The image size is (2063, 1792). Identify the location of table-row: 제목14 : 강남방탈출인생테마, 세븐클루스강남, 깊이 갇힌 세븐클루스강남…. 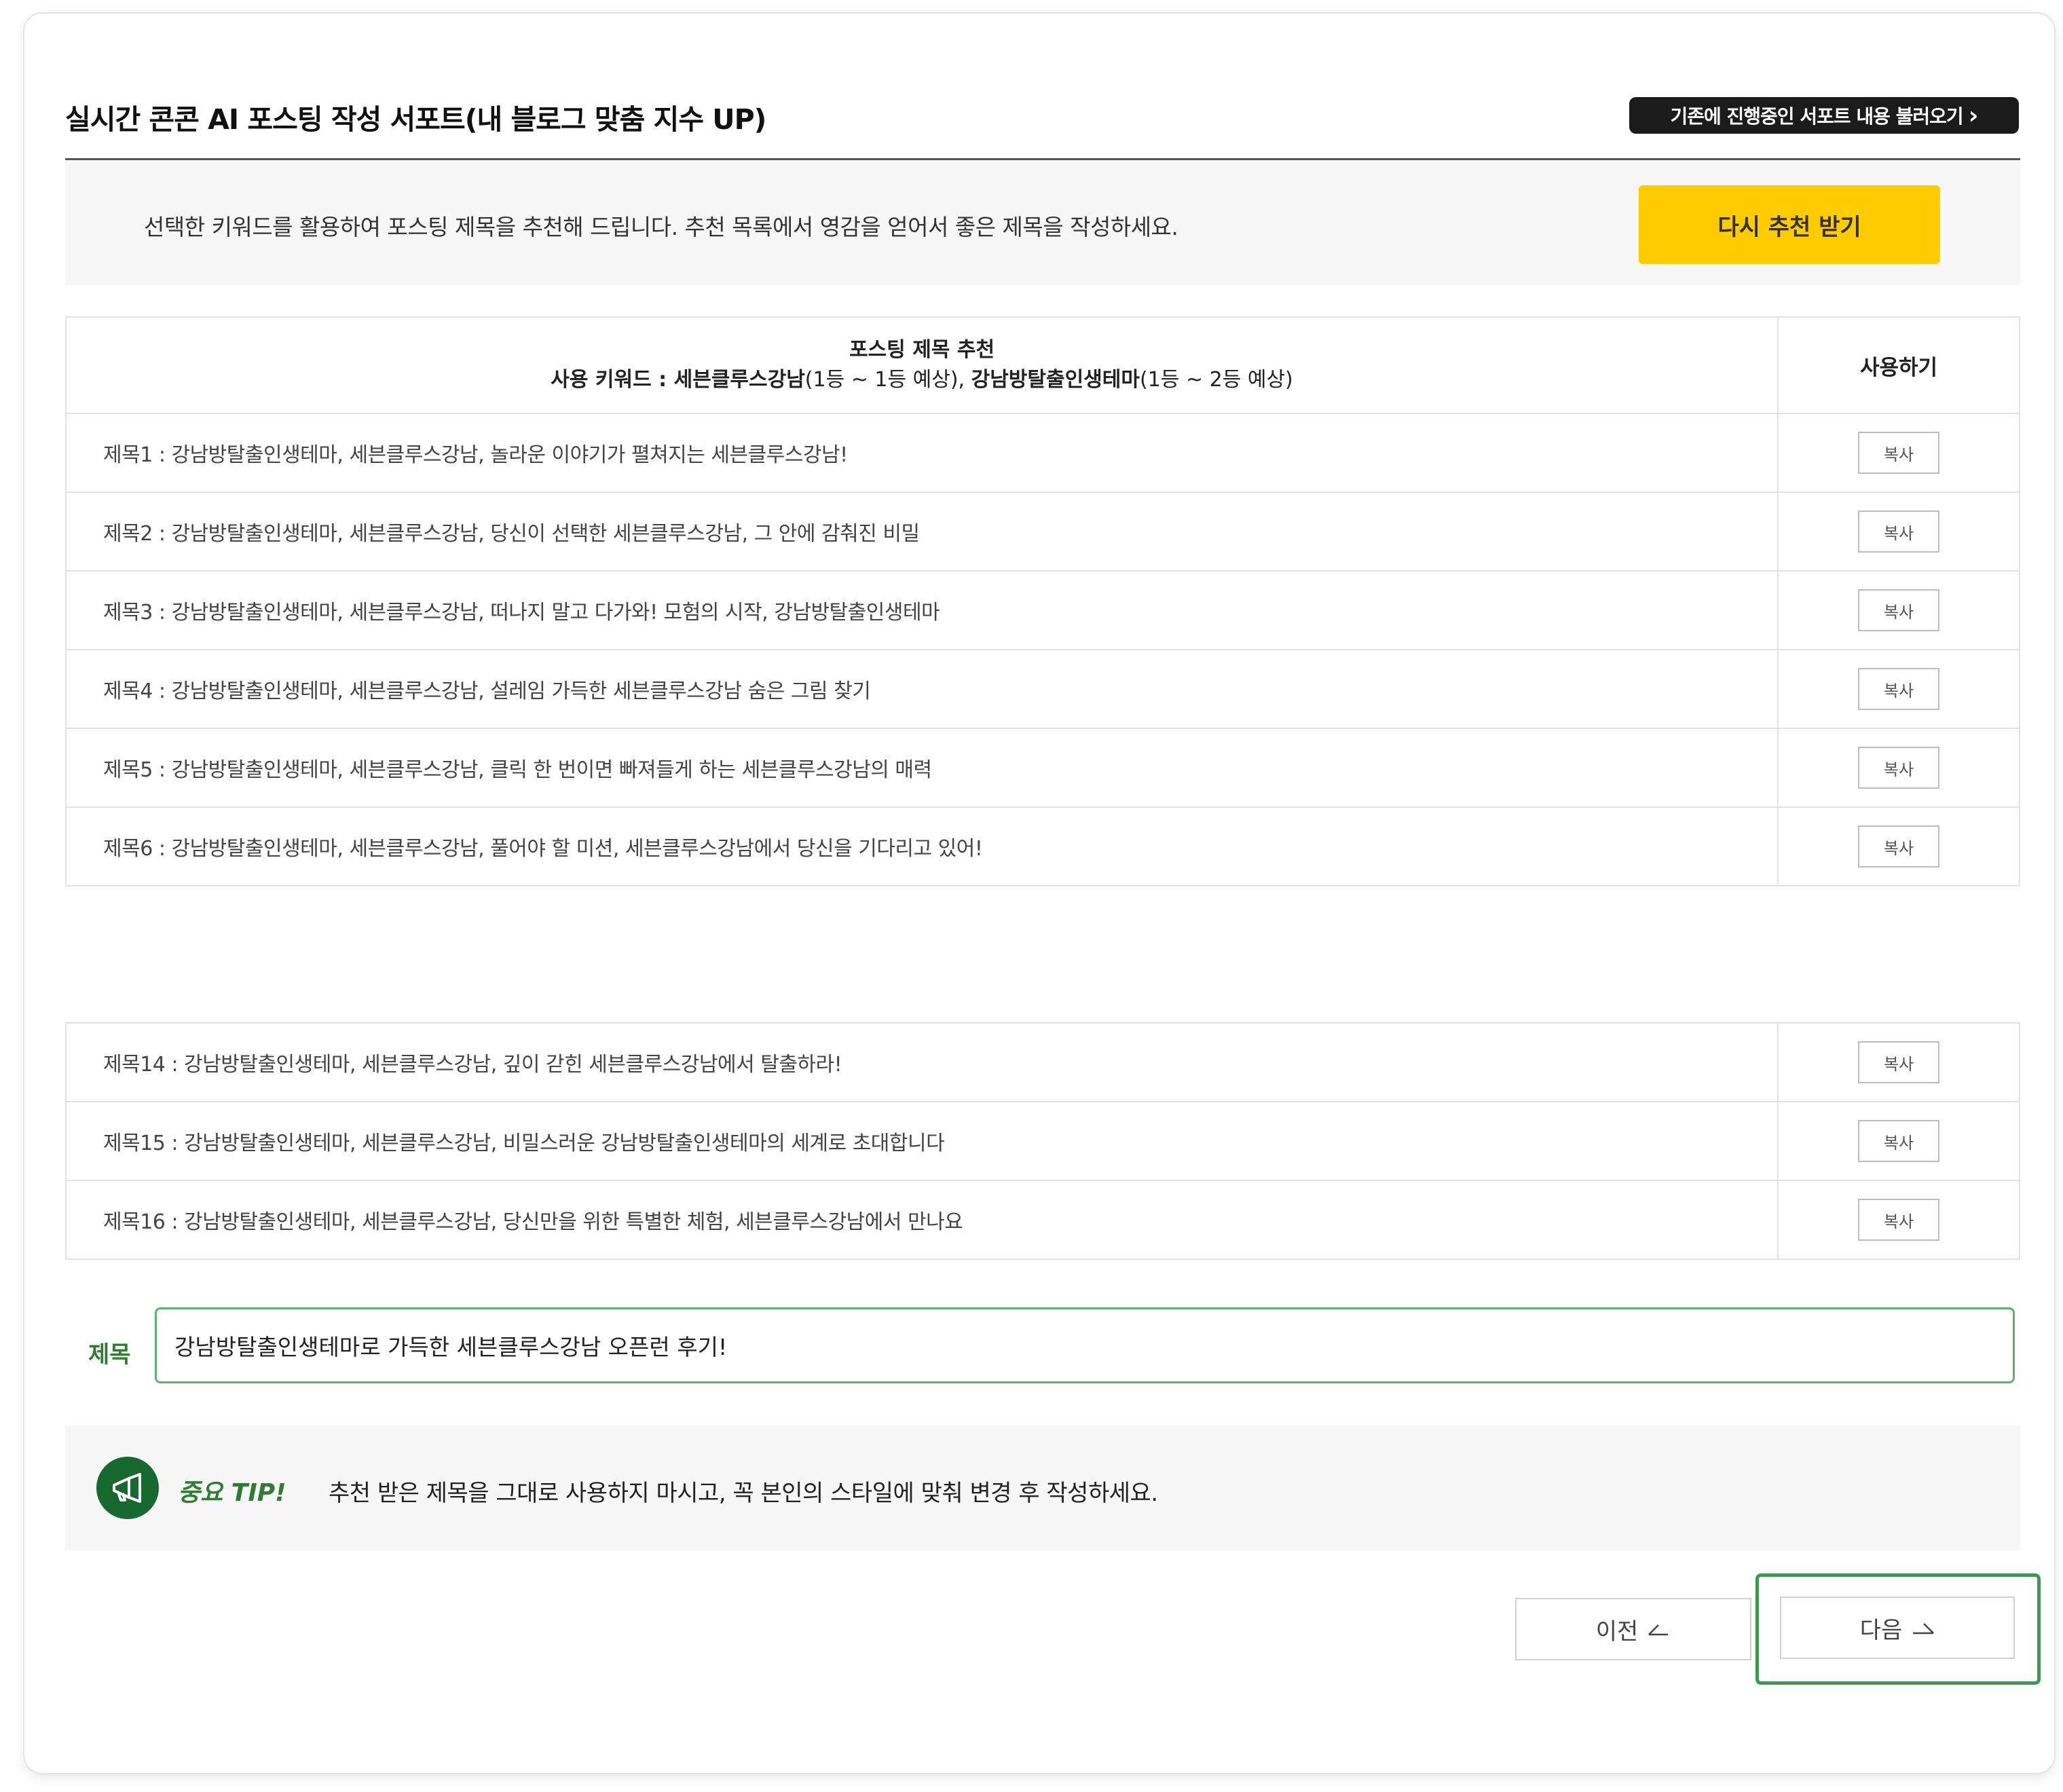
(1042, 1062).